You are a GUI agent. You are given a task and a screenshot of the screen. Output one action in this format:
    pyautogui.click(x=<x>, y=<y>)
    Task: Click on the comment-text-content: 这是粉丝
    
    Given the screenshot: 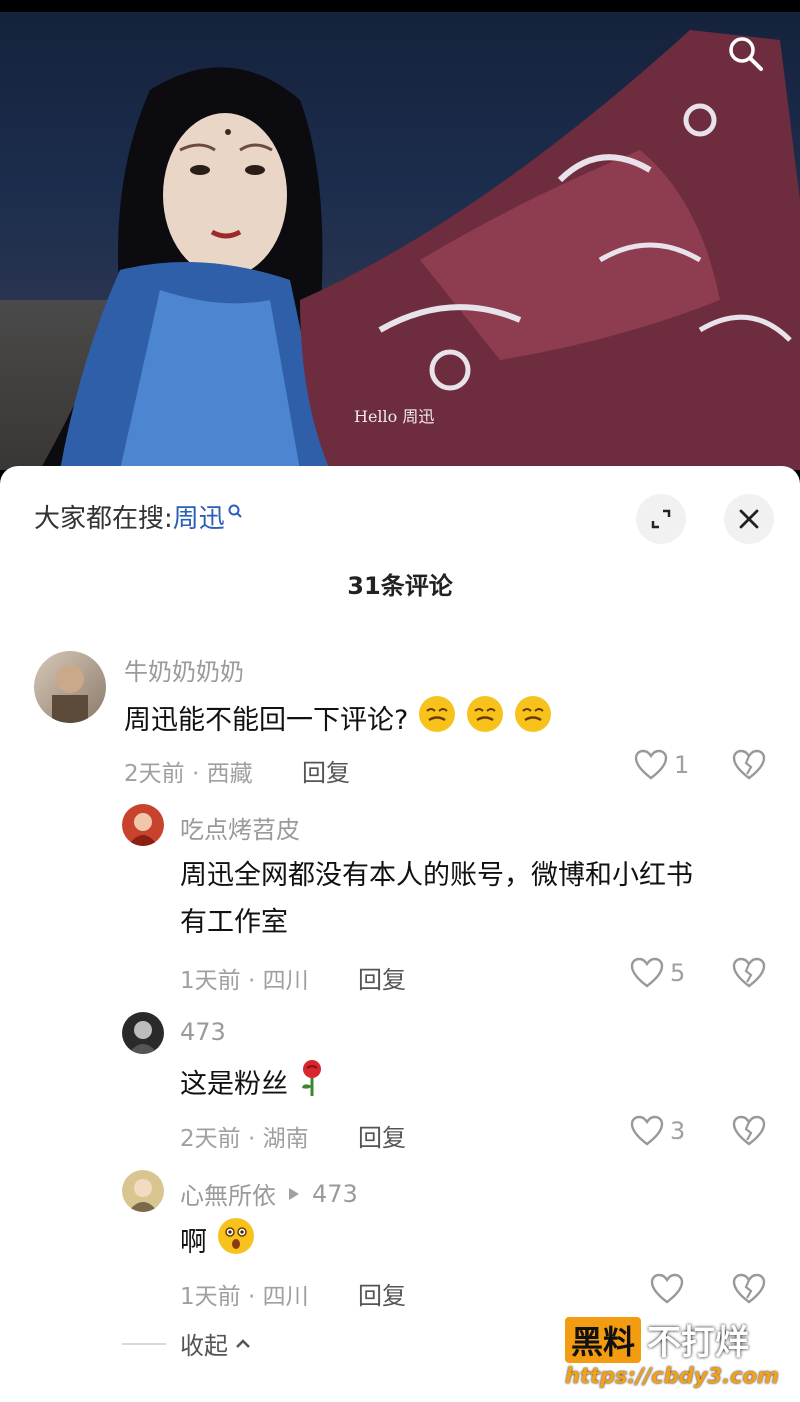 What is the action you would take?
    pyautogui.click(x=234, y=1084)
    